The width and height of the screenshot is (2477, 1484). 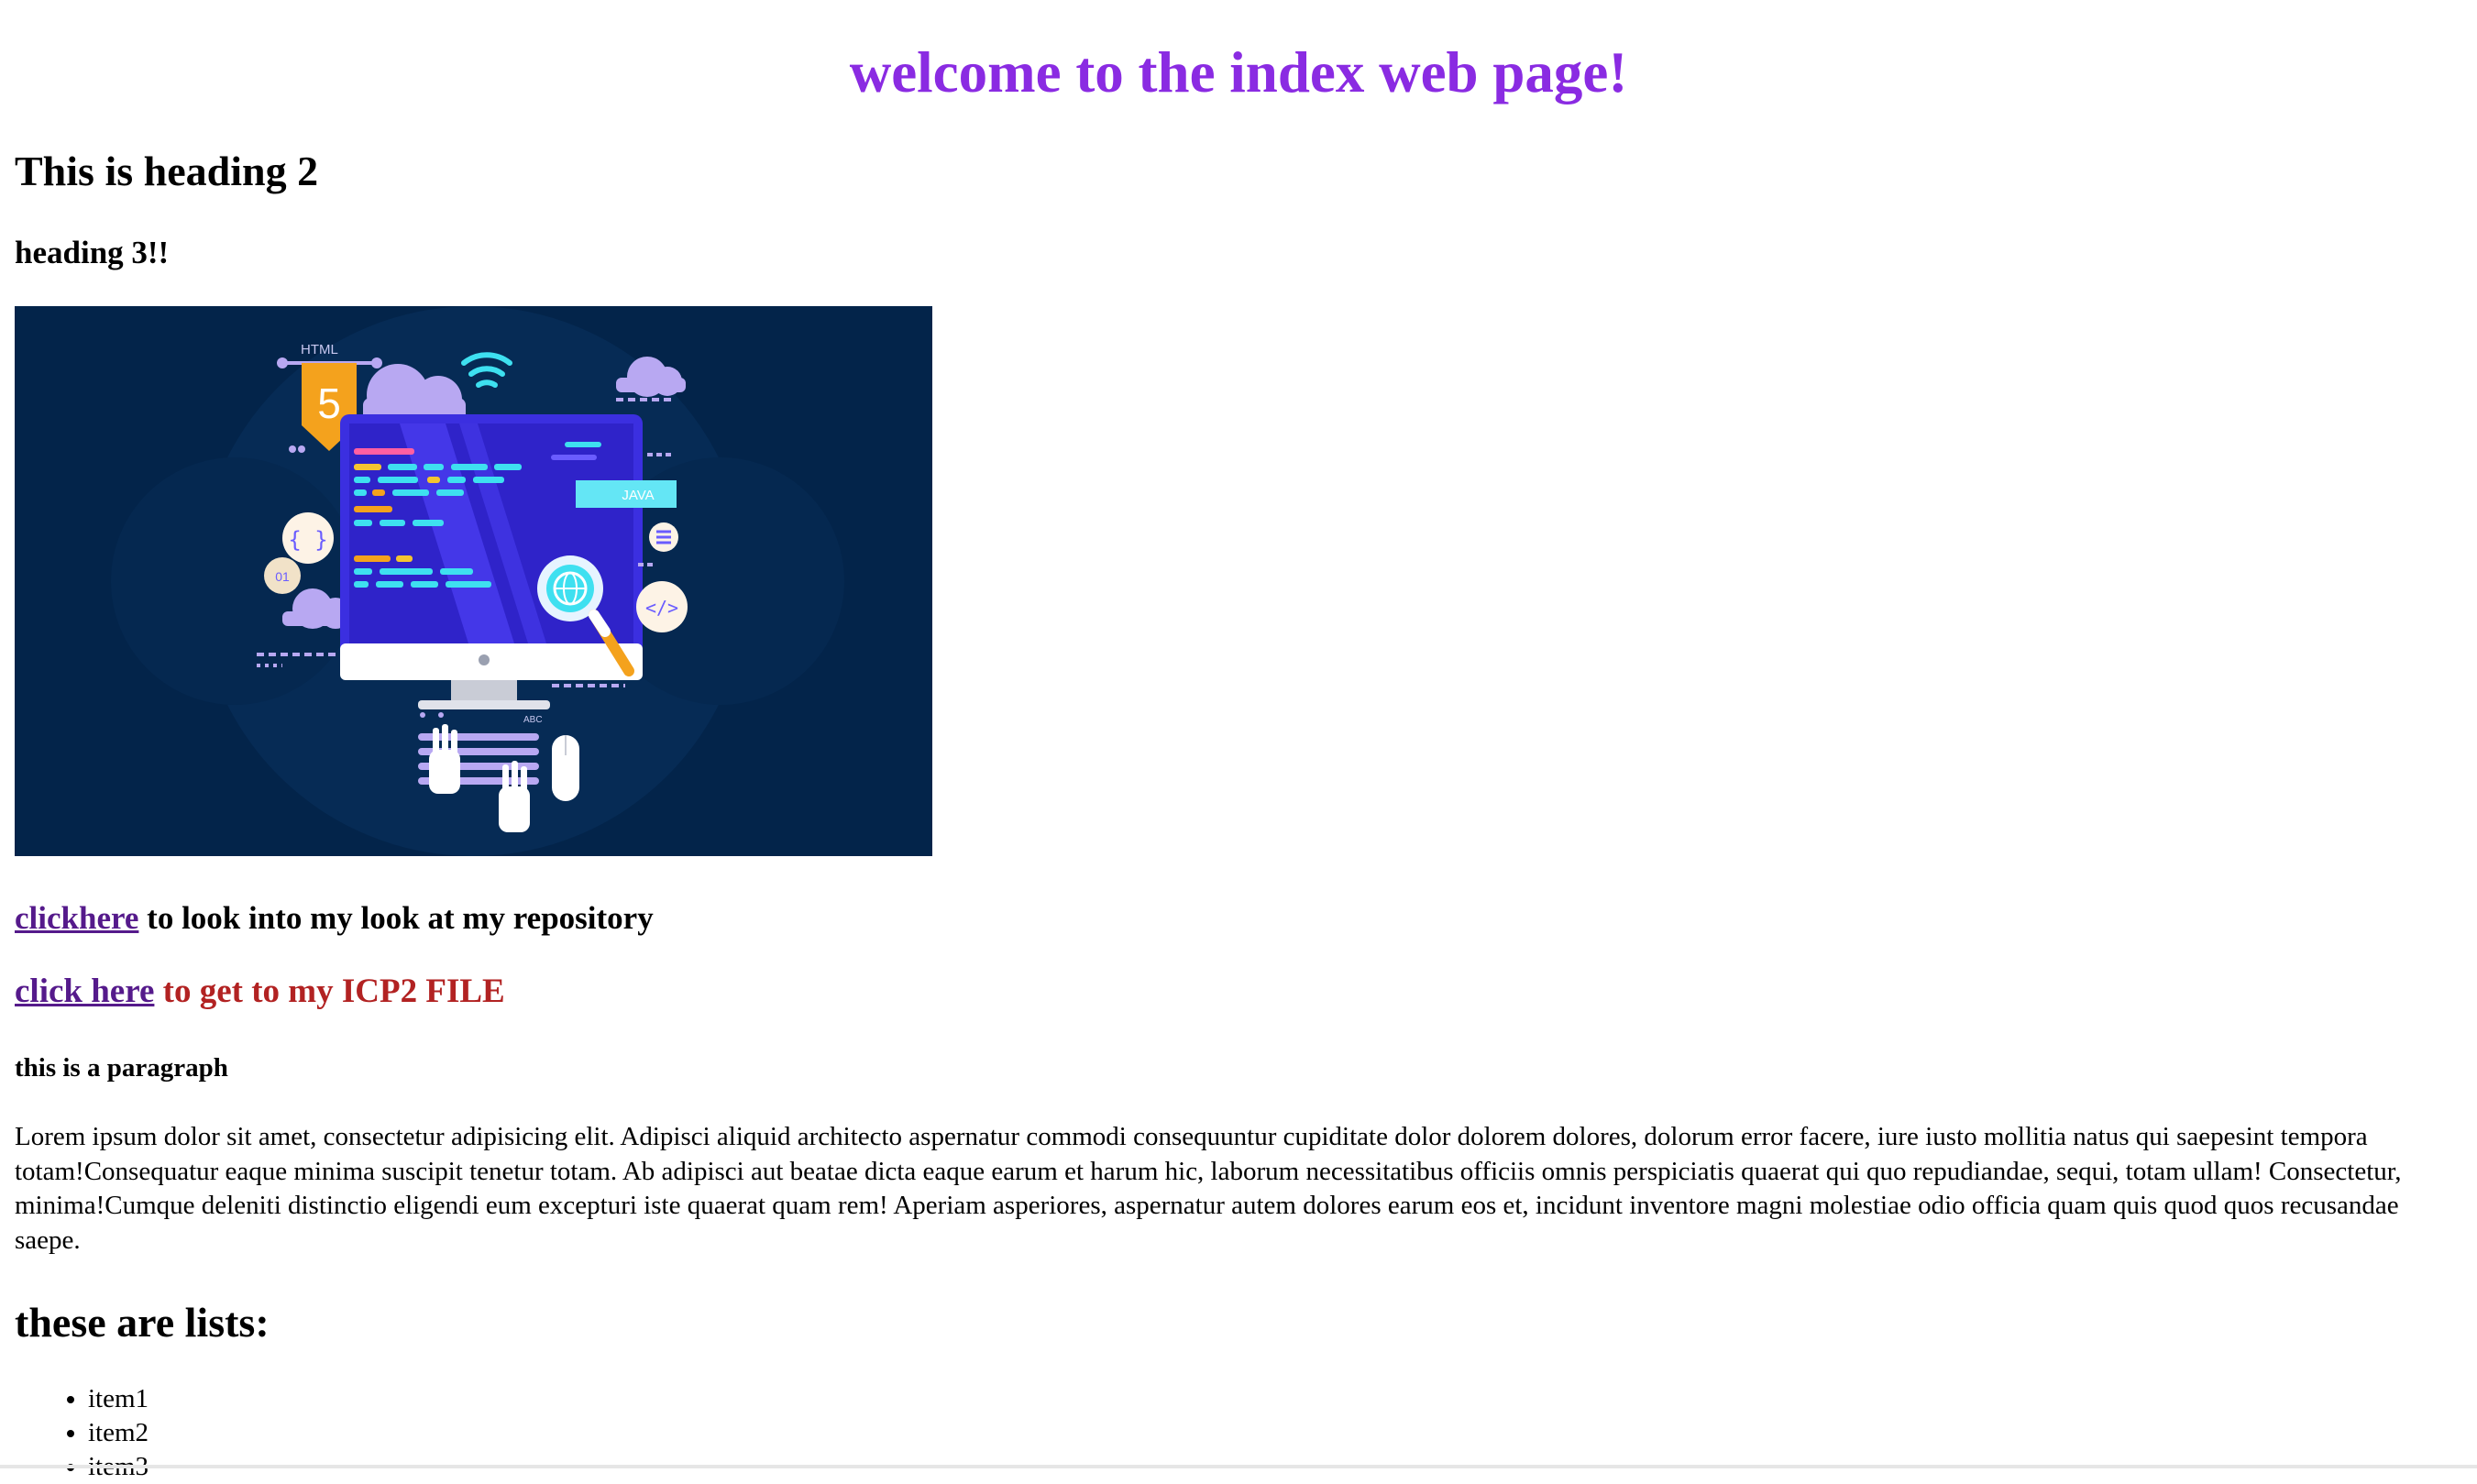 What do you see at coordinates (121, 1068) in the screenshot?
I see `paragraph-heading: this is a paragraph` at bounding box center [121, 1068].